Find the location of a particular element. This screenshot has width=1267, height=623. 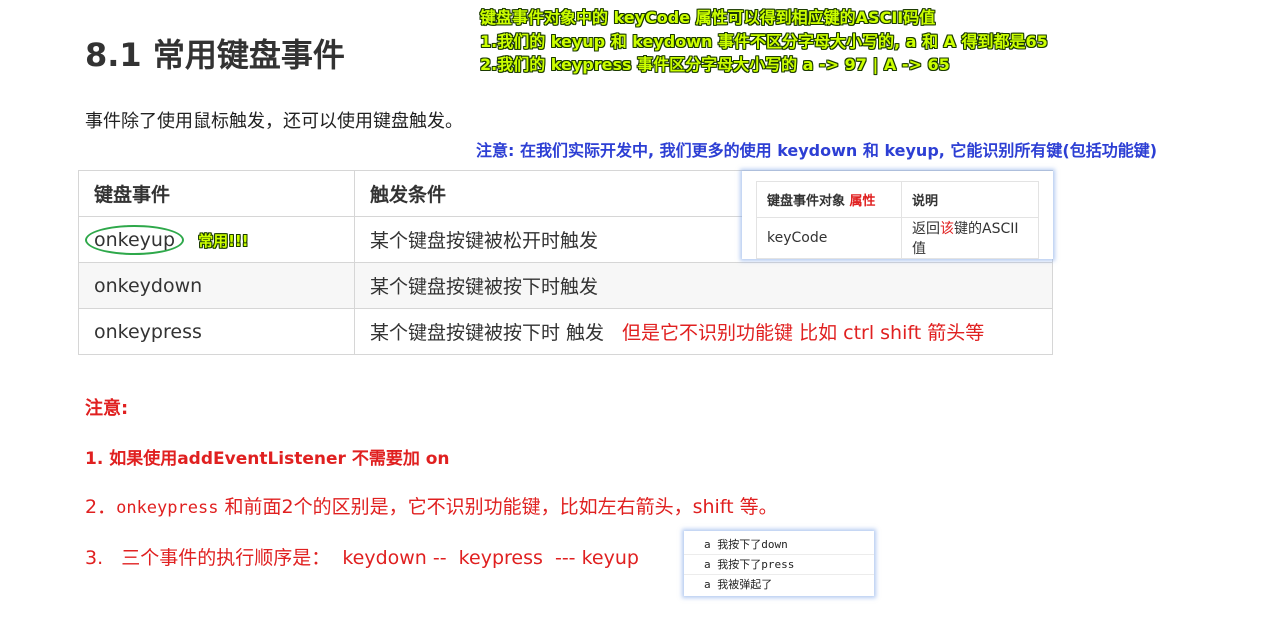

console-line: a 我按下了down is located at coordinates (779, 545).